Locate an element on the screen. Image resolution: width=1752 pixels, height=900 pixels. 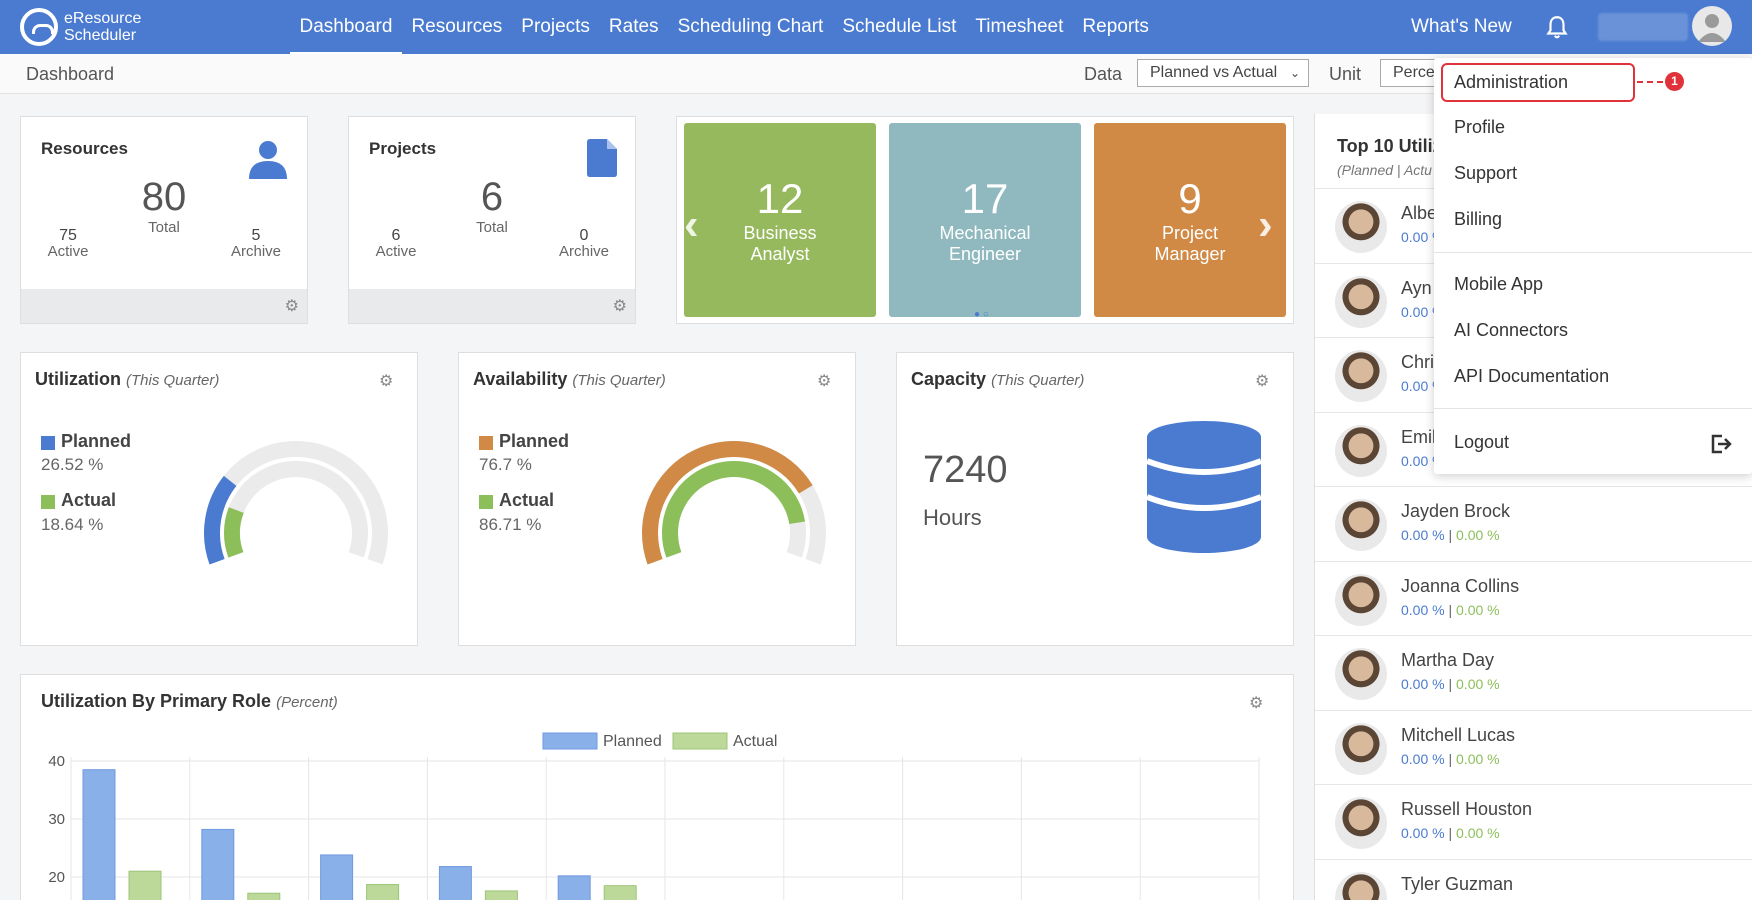
nav-rates: Rates is located at coordinates (633, 27).